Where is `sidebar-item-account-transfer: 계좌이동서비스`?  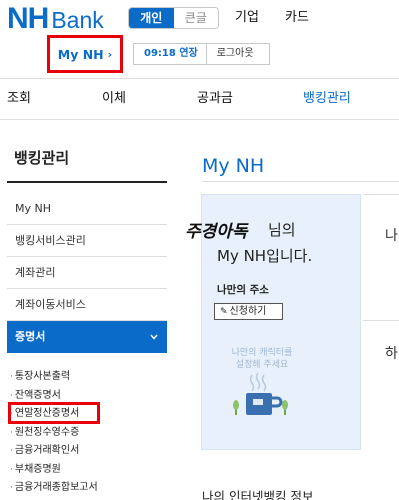
sidebar-item-account-transfer: 계좌이동서비스 is located at coordinates (87, 305).